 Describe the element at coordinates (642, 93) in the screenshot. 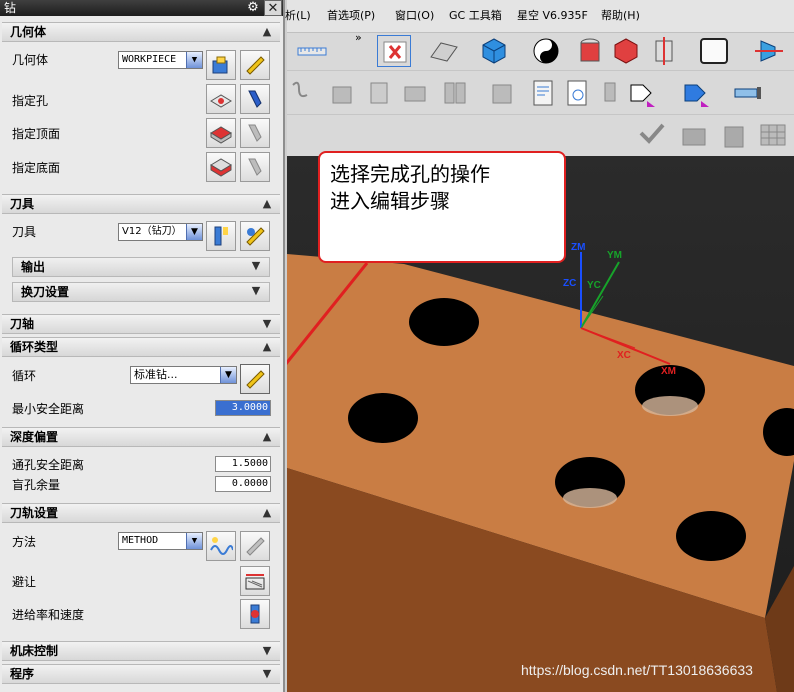

I see `drill-tool-icon` at that location.